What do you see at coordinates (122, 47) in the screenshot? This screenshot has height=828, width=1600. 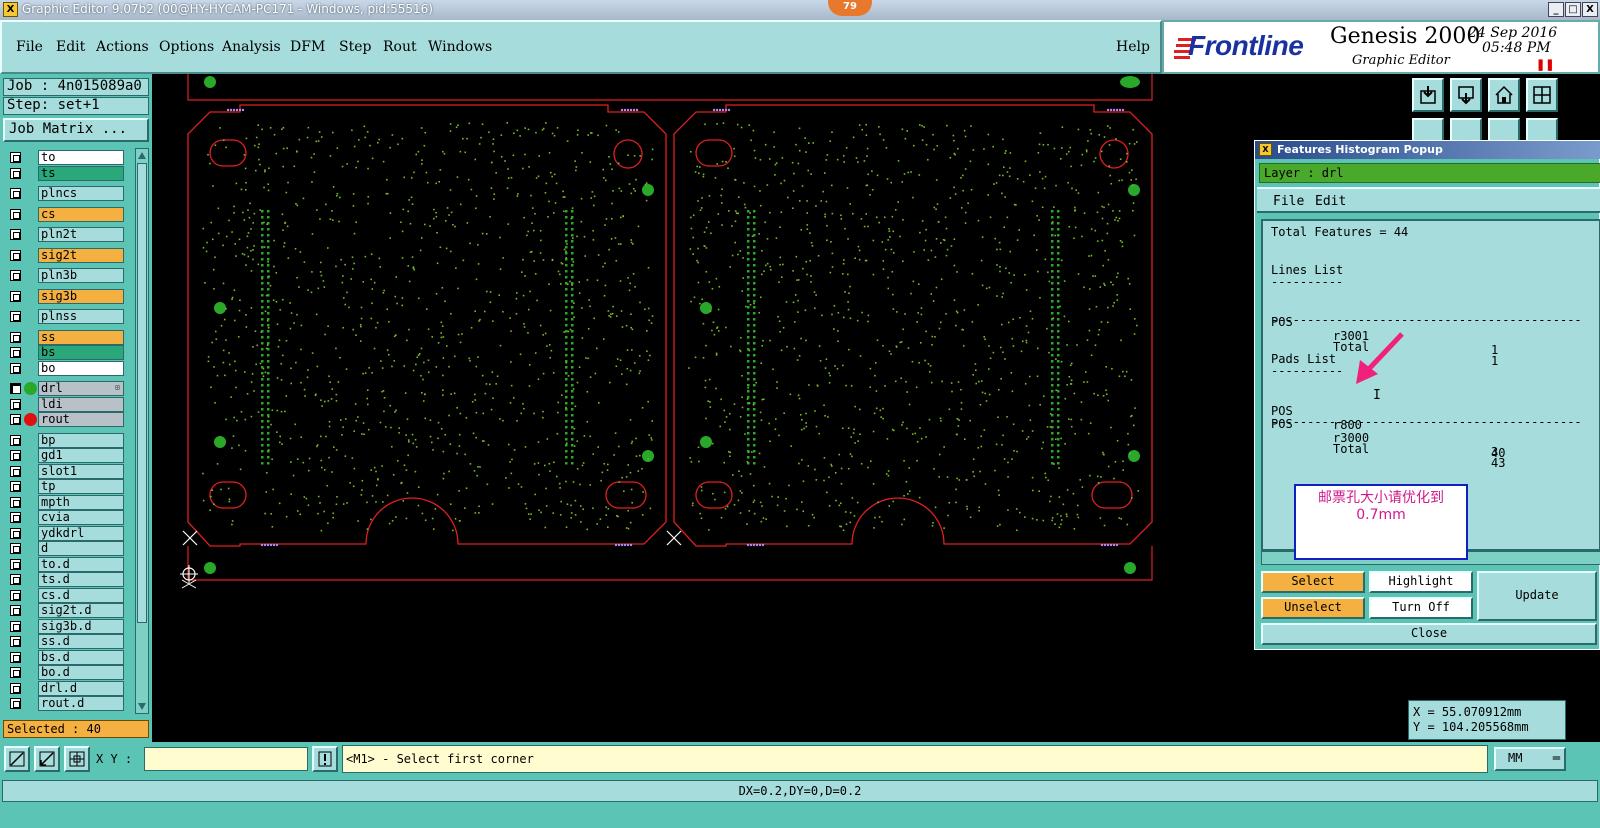 I see `menu-actions: Actions` at bounding box center [122, 47].